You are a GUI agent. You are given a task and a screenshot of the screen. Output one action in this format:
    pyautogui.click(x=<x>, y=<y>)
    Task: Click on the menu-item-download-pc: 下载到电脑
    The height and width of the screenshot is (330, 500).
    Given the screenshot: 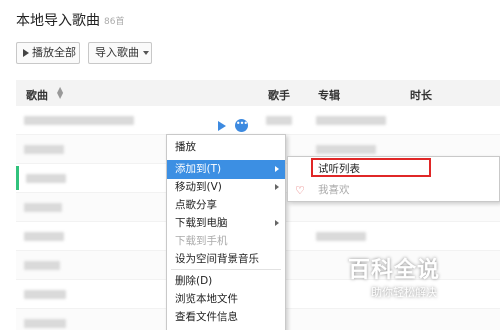 What is the action you would take?
    pyautogui.click(x=226, y=223)
    